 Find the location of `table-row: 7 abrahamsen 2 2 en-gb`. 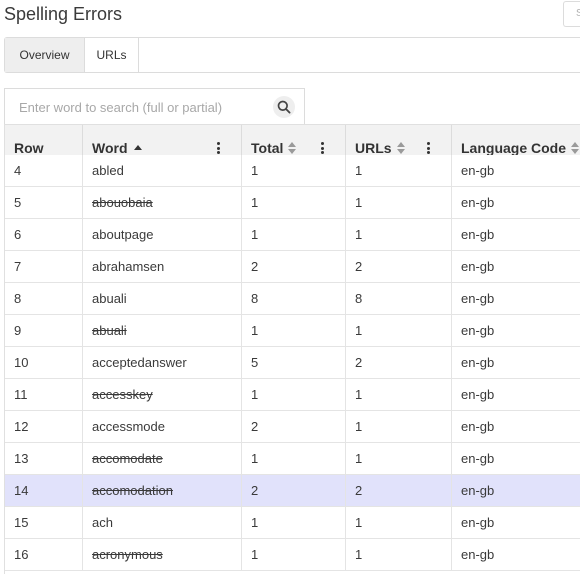

table-row: 7 abrahamsen 2 2 en-gb is located at coordinates (292, 267).